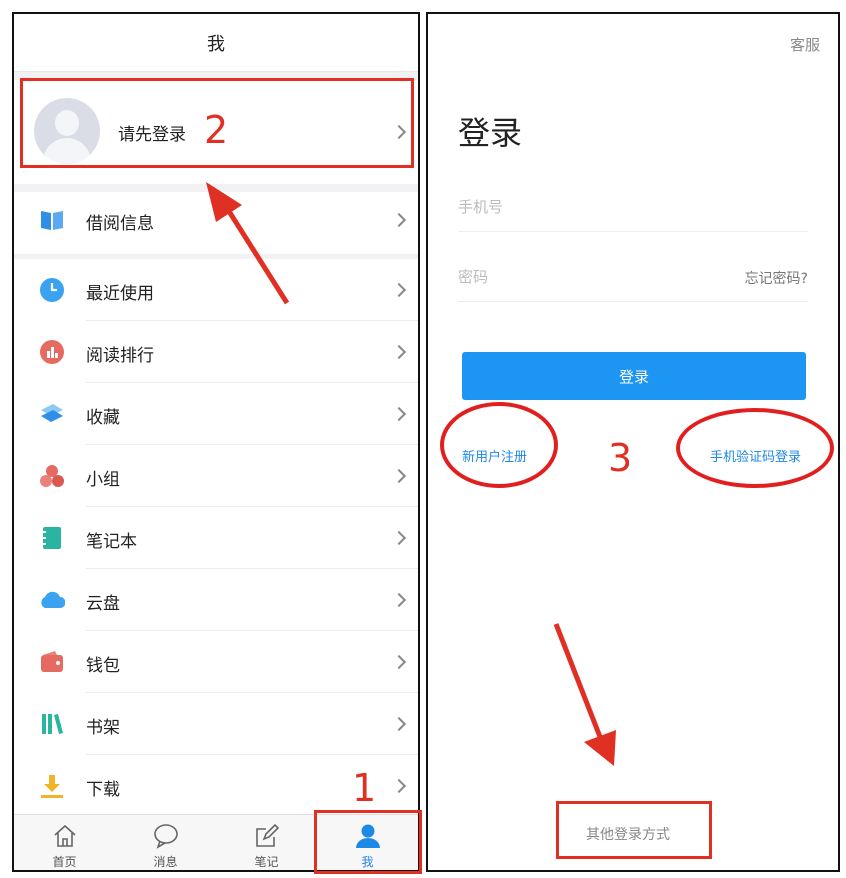  What do you see at coordinates (584, 694) in the screenshot?
I see `annotation-arrow-down` at bounding box center [584, 694].